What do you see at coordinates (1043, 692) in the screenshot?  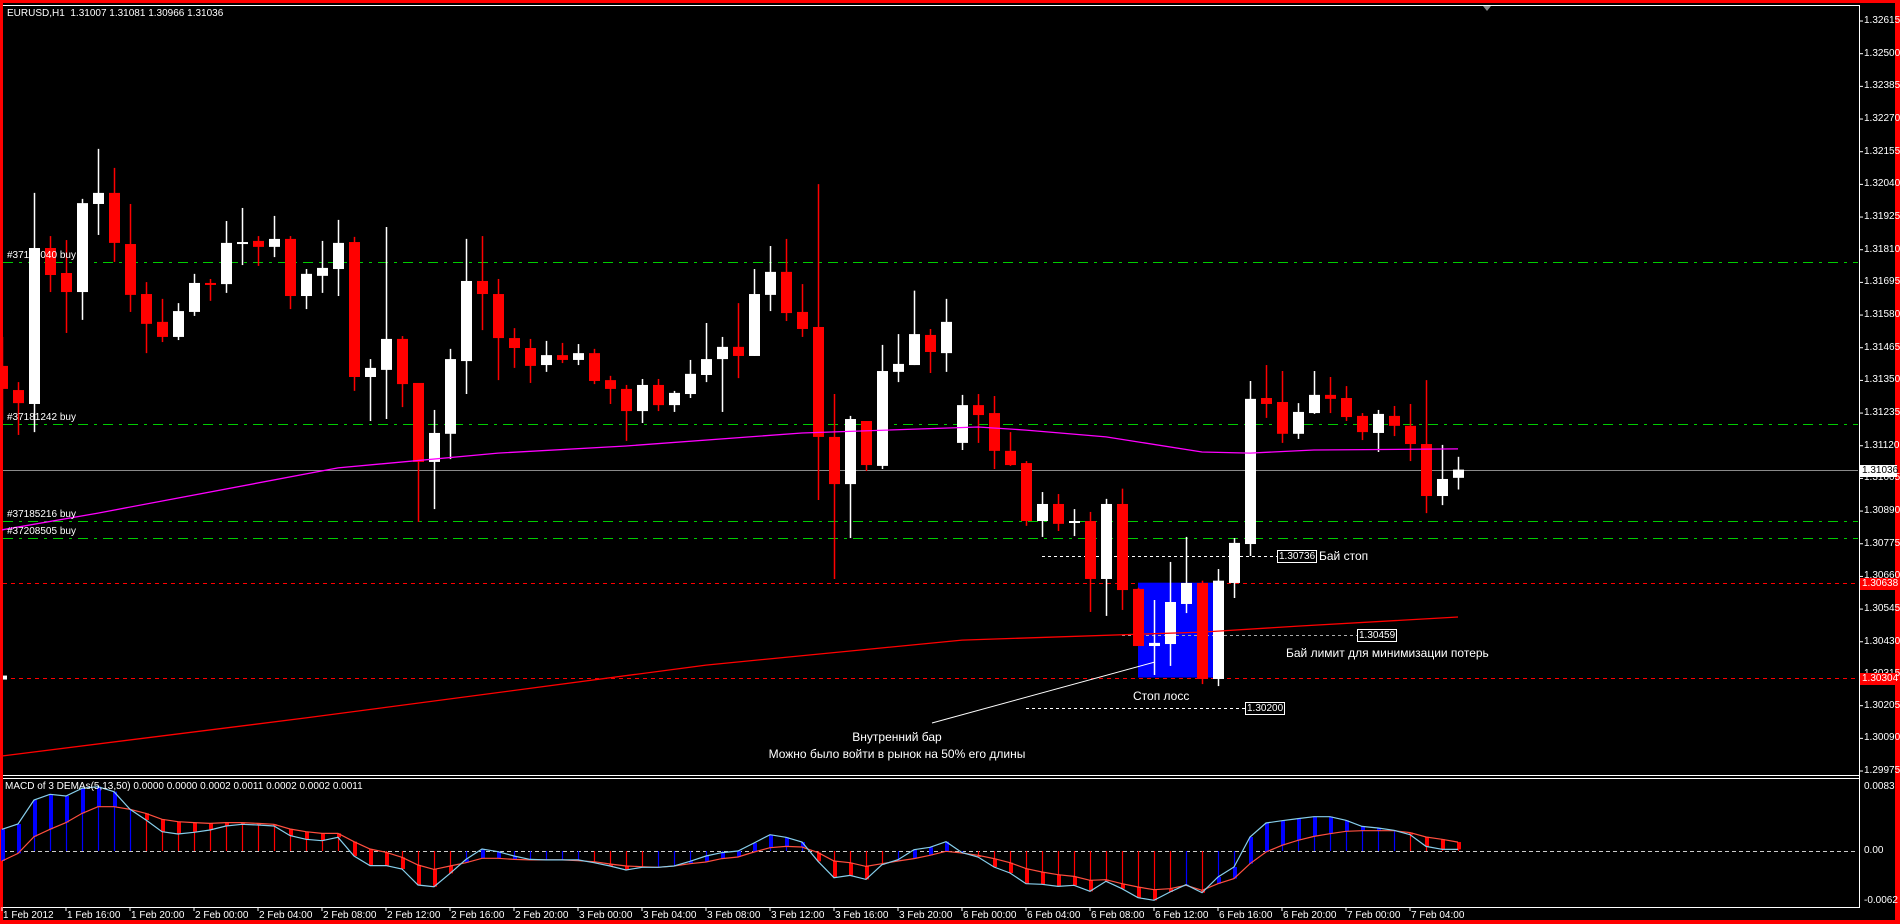 I see `inside-bar-trendline` at bounding box center [1043, 692].